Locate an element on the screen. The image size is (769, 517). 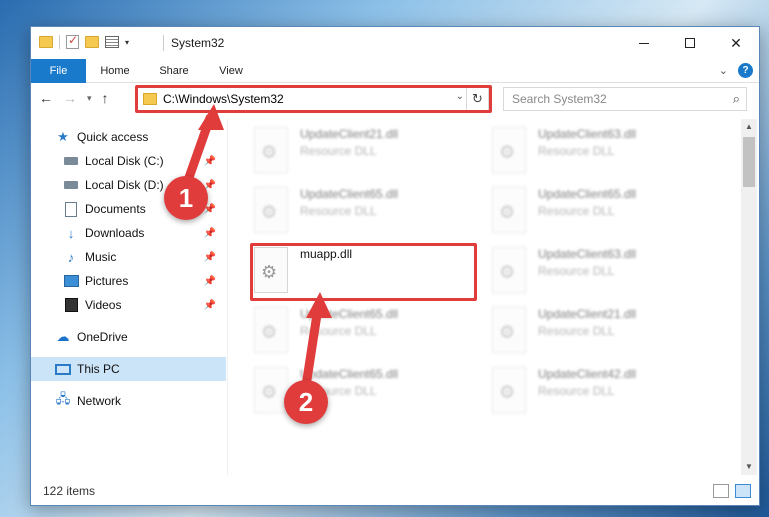
minimize-icon is located at coordinates (644, 43).